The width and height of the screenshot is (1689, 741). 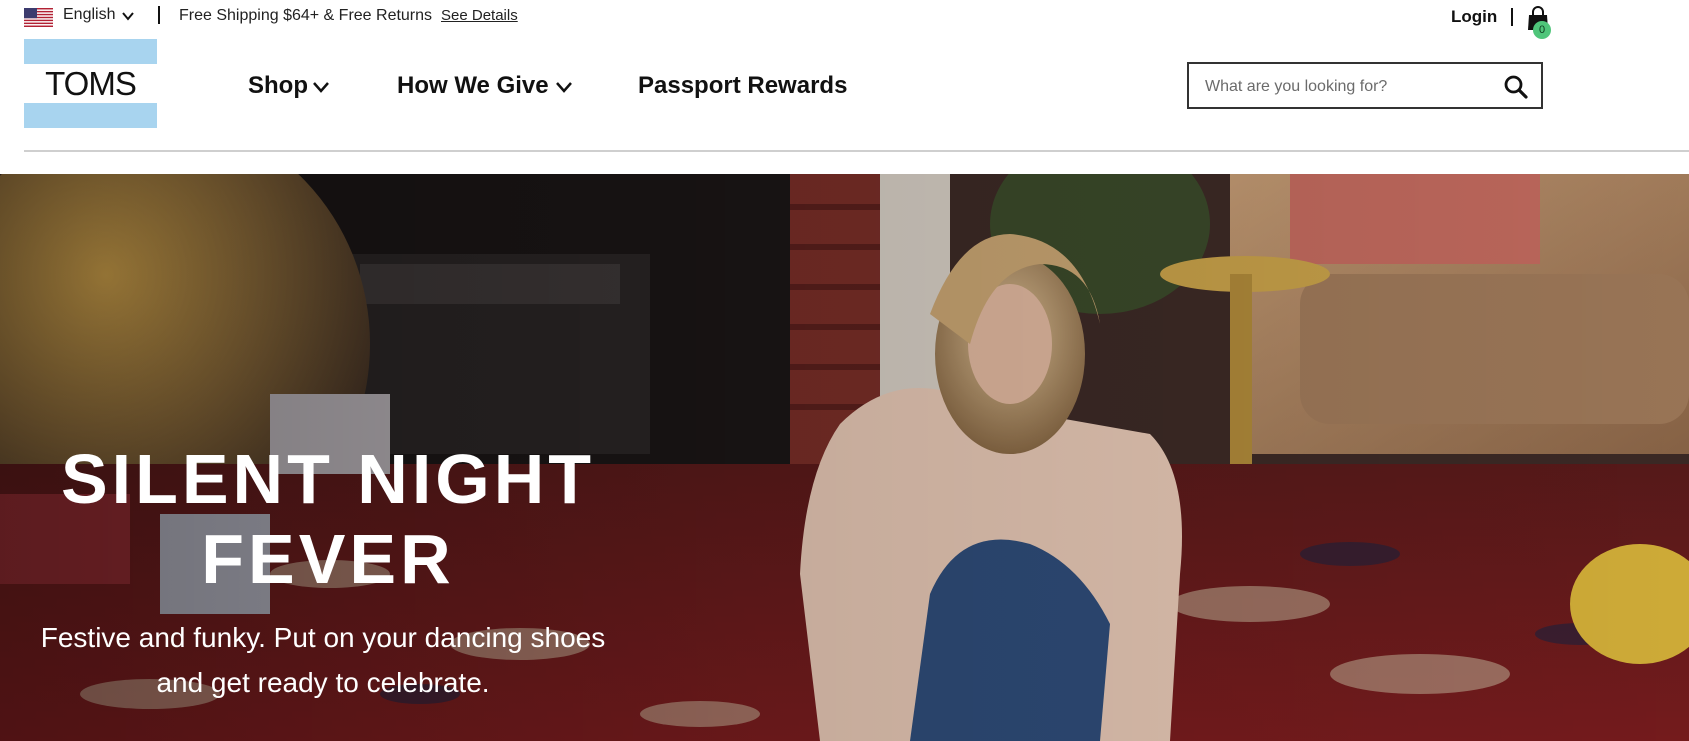 What do you see at coordinates (1474, 17) in the screenshot?
I see `login-link: Login` at bounding box center [1474, 17].